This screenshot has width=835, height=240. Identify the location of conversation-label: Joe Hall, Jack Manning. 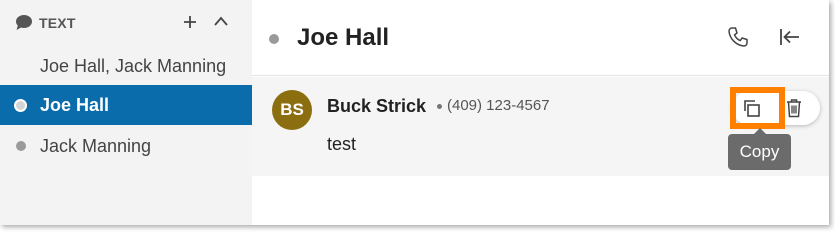
(133, 66).